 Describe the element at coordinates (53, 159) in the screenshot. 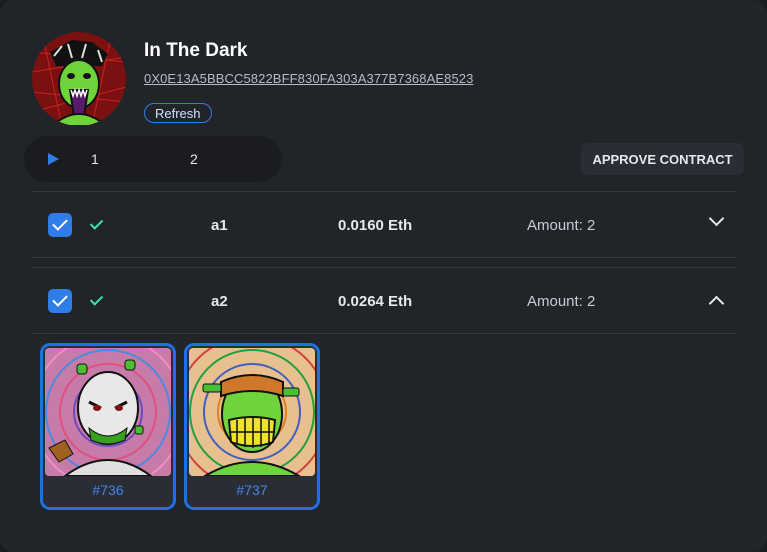

I see `play-icon` at that location.